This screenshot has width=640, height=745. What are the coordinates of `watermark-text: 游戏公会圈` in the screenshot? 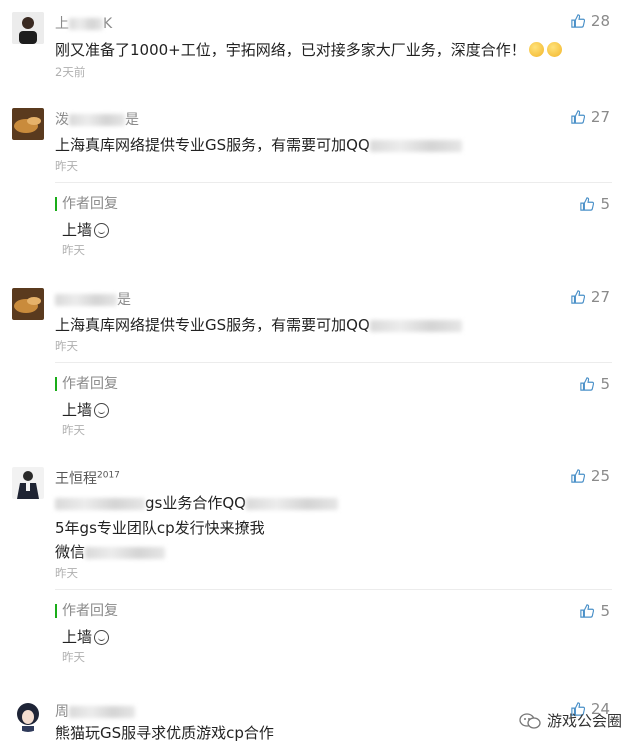 It's located at (584, 721).